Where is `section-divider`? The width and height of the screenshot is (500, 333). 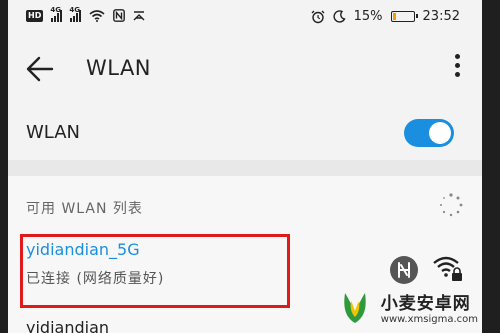 section-divider is located at coordinates (245, 168).